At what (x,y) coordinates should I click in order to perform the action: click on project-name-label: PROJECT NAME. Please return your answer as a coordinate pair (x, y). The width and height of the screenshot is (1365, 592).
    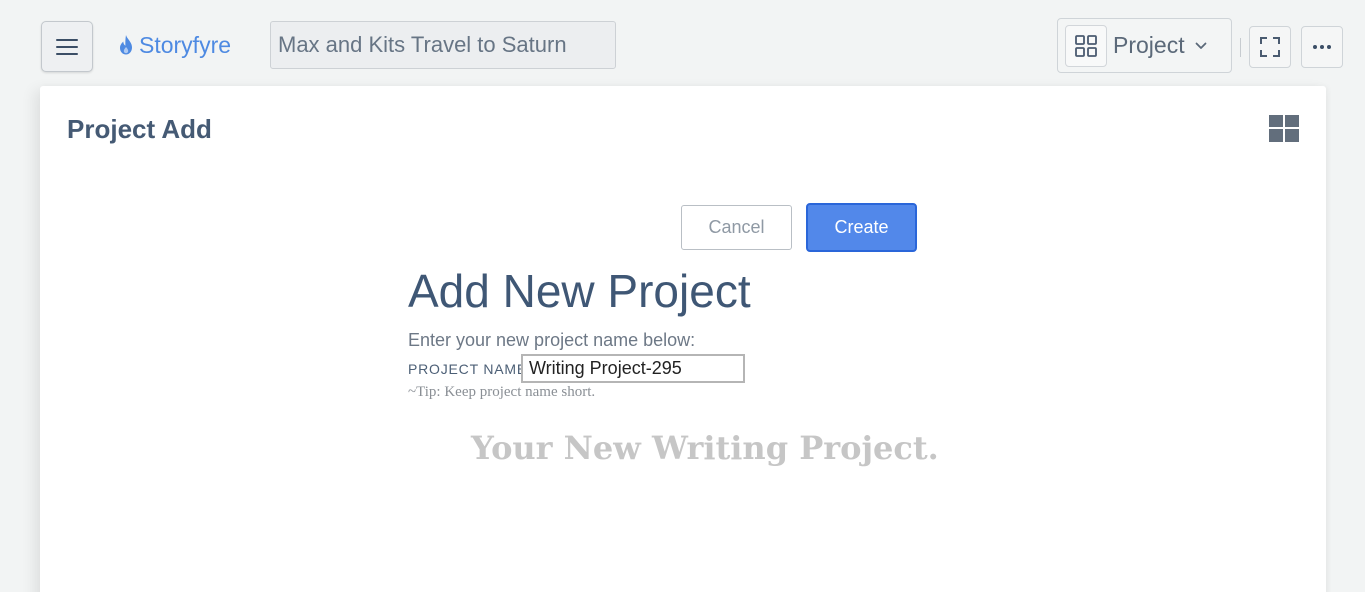
    Looking at the image, I should click on (468, 369).